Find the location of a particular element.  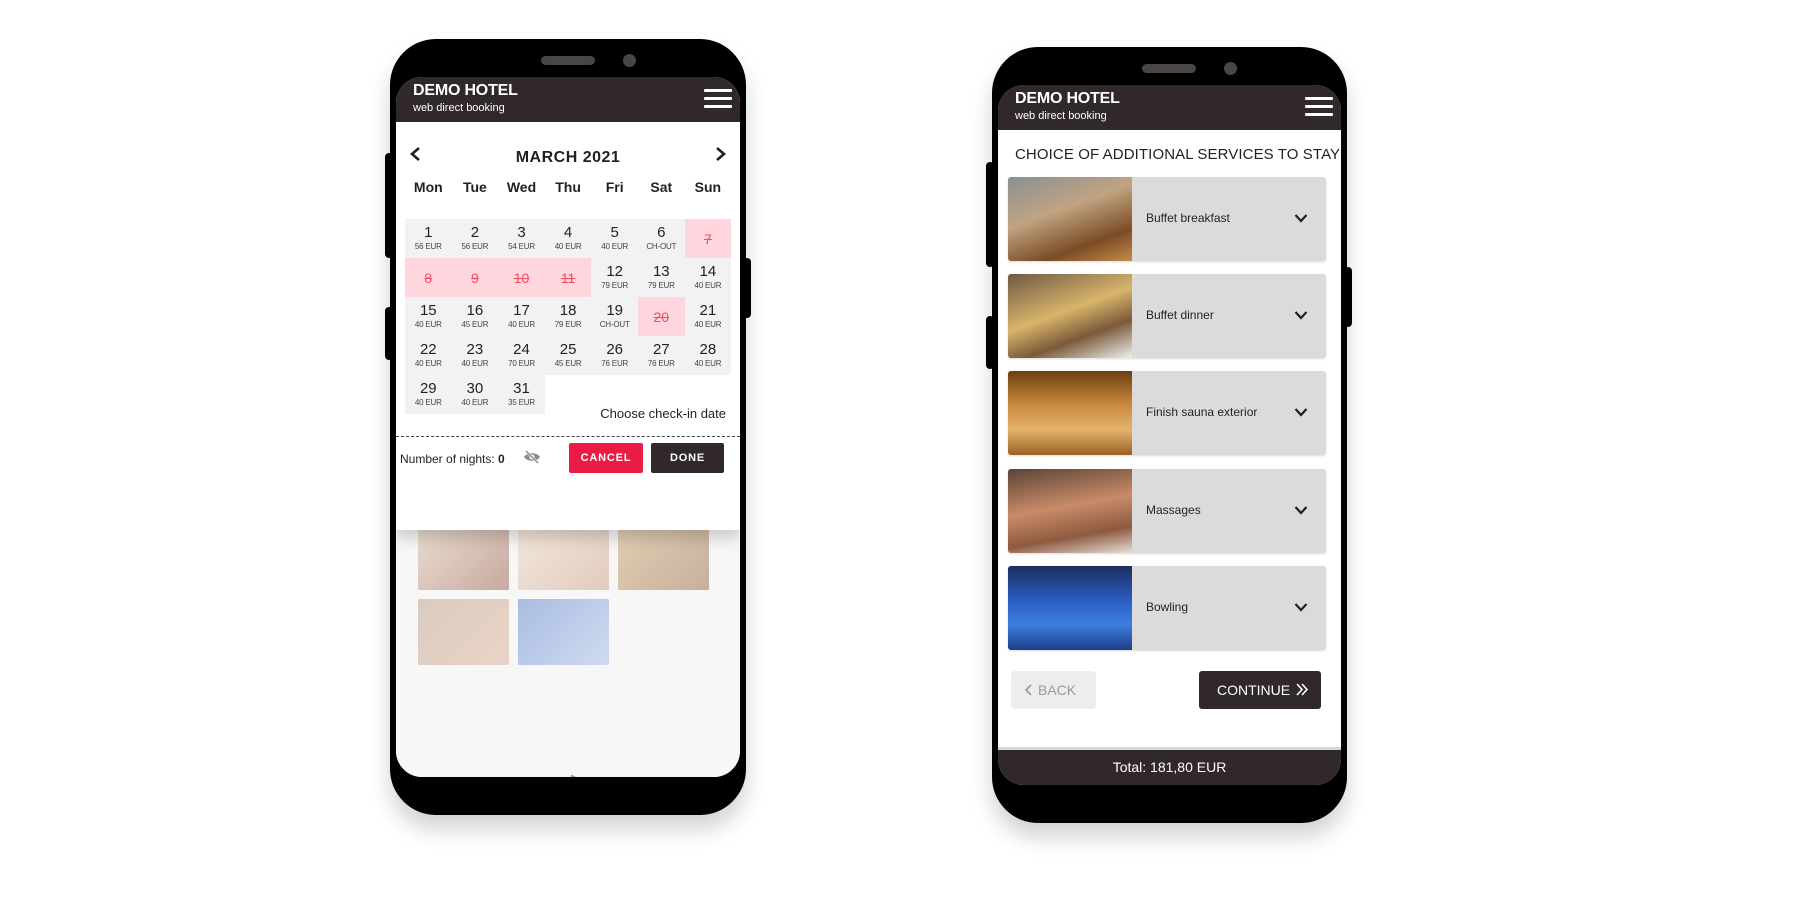

day-price: 79 EUR is located at coordinates (568, 324).